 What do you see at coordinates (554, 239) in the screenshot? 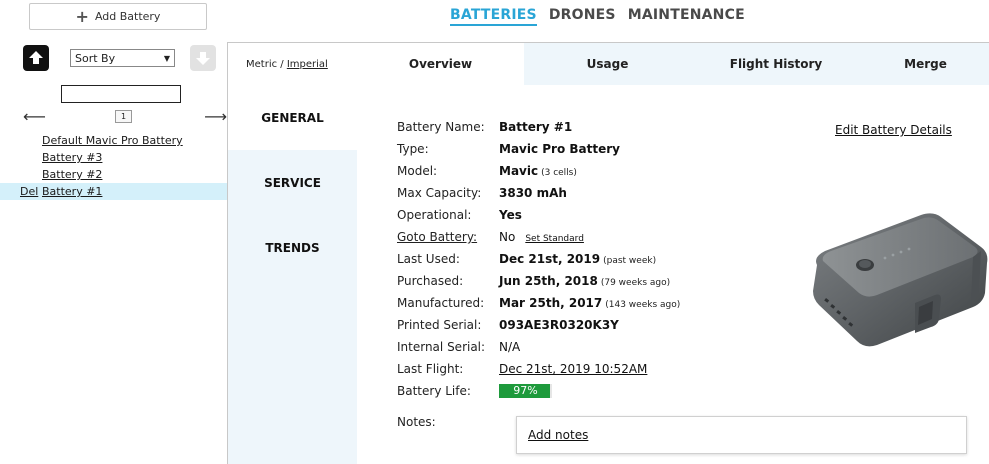
I see `set-standard-link: Set Standard` at bounding box center [554, 239].